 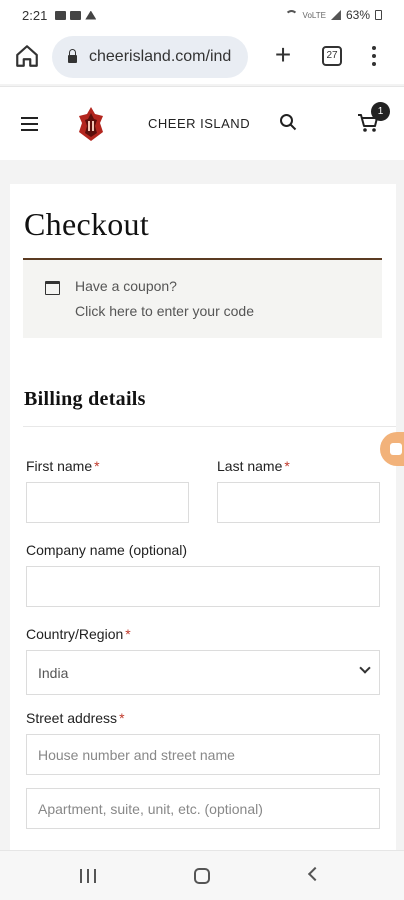 What do you see at coordinates (374, 56) in the screenshot?
I see `more-options-icon` at bounding box center [374, 56].